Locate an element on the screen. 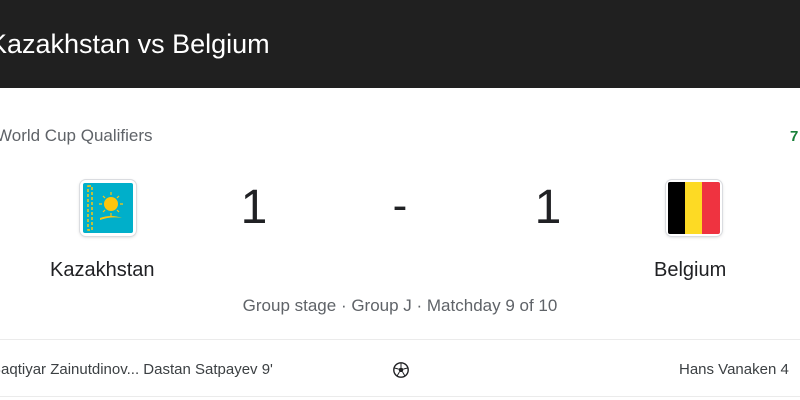  away-team-flag is located at coordinates (694, 208).